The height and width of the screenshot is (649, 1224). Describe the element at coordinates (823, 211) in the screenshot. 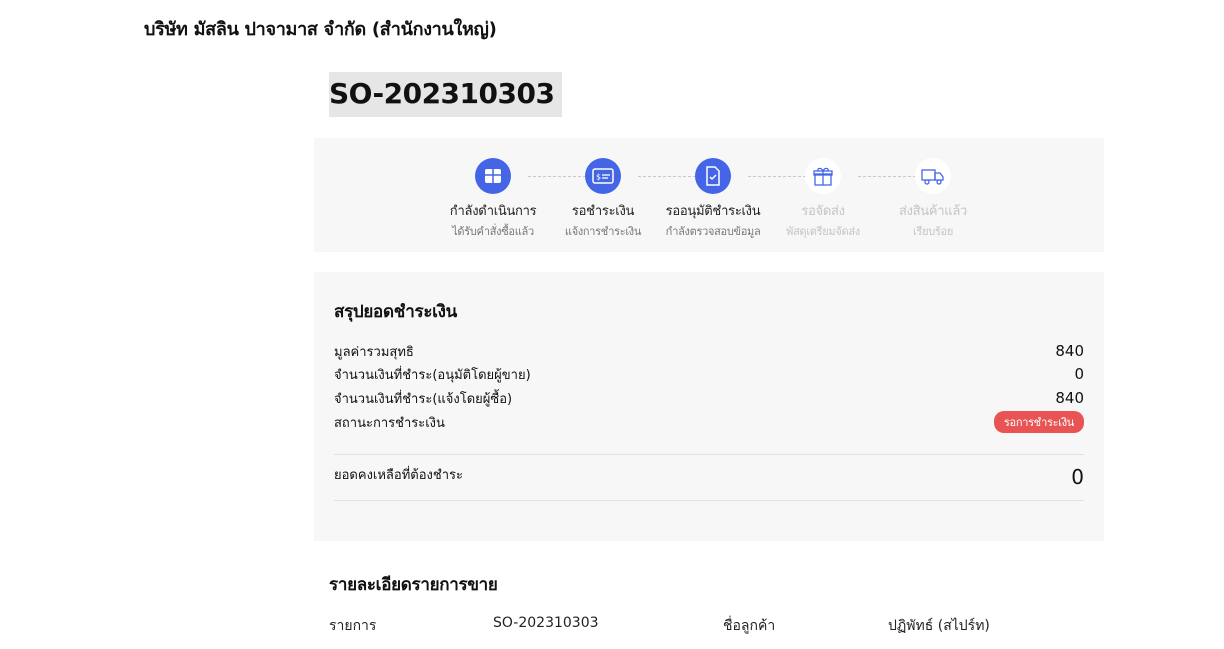

I see `step-title: รอจัดส่ง` at that location.